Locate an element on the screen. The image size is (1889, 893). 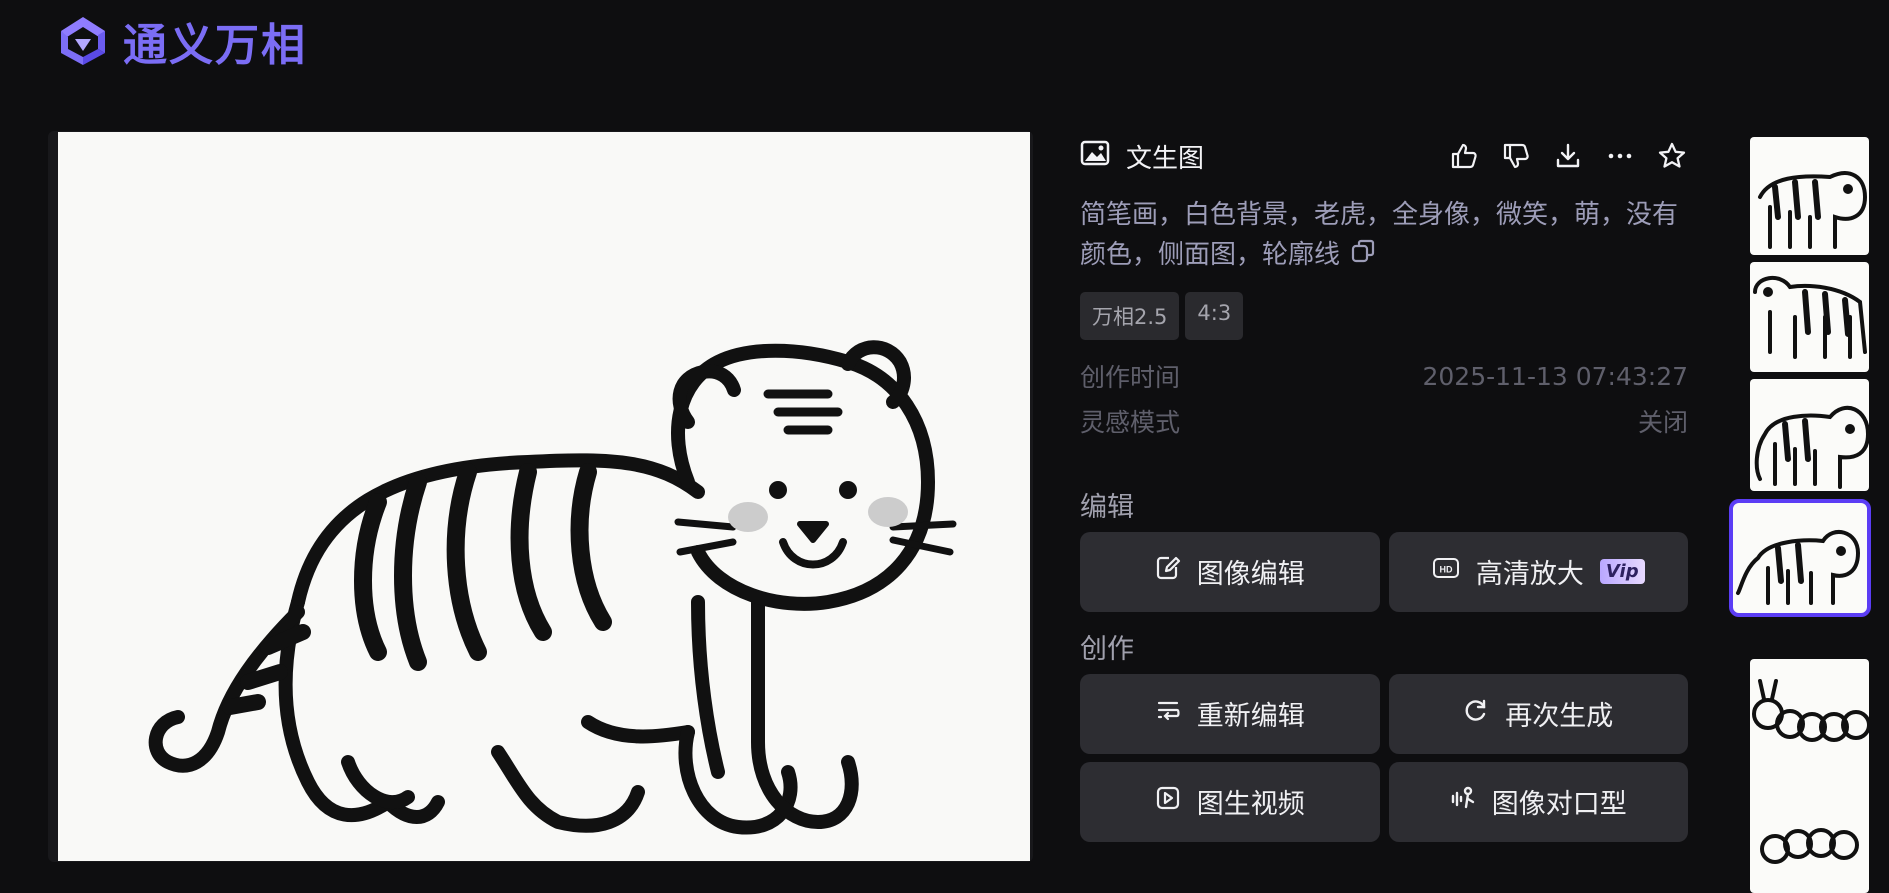
section-title-edit: 编辑 is located at coordinates (1107, 507).